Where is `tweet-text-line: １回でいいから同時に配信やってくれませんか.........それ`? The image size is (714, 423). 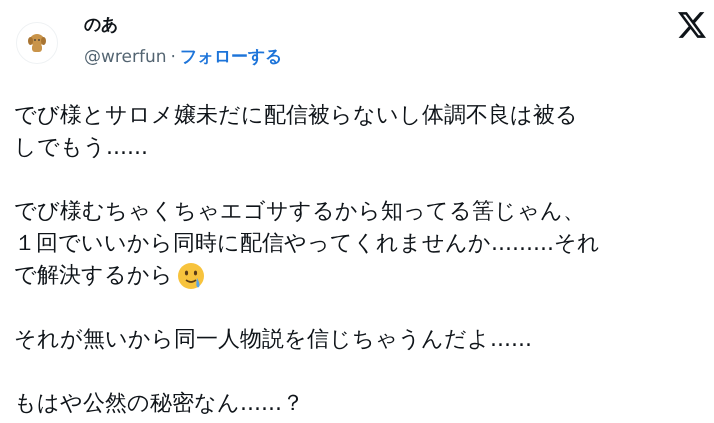
tweet-text-line: １回でいいから同時に配信やってくれませんか.........それ is located at coordinates (307, 244).